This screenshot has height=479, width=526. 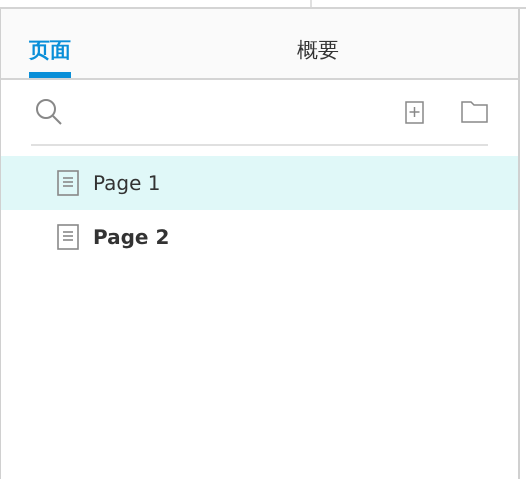 What do you see at coordinates (131, 237) in the screenshot?
I see `page-name: Page 2` at bounding box center [131, 237].